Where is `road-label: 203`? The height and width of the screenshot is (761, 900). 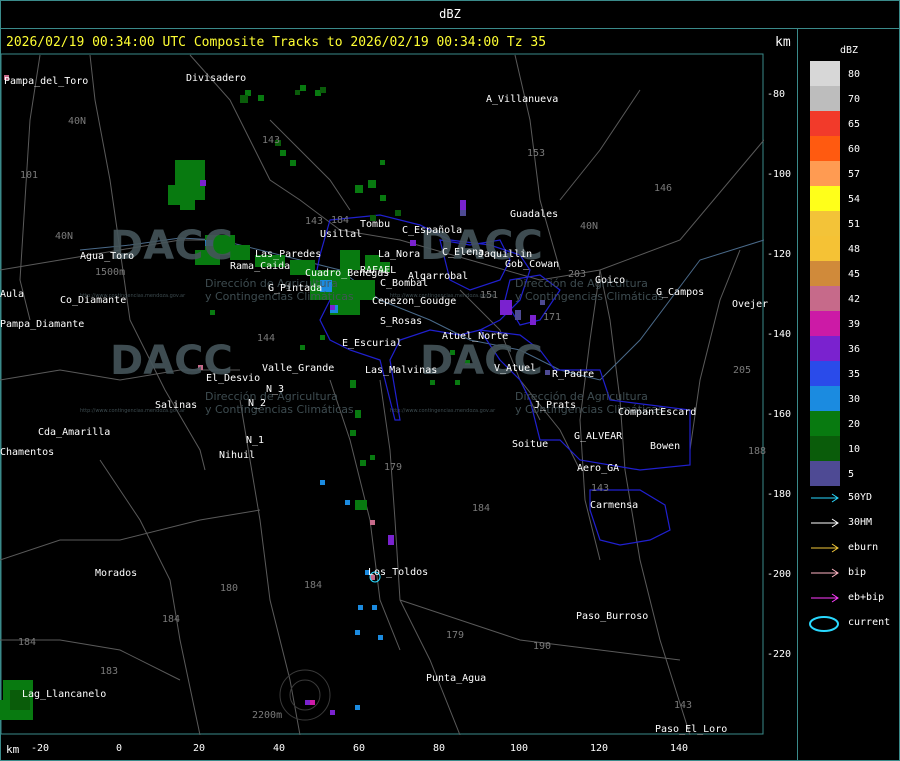
road-label: 203 is located at coordinates (577, 274).